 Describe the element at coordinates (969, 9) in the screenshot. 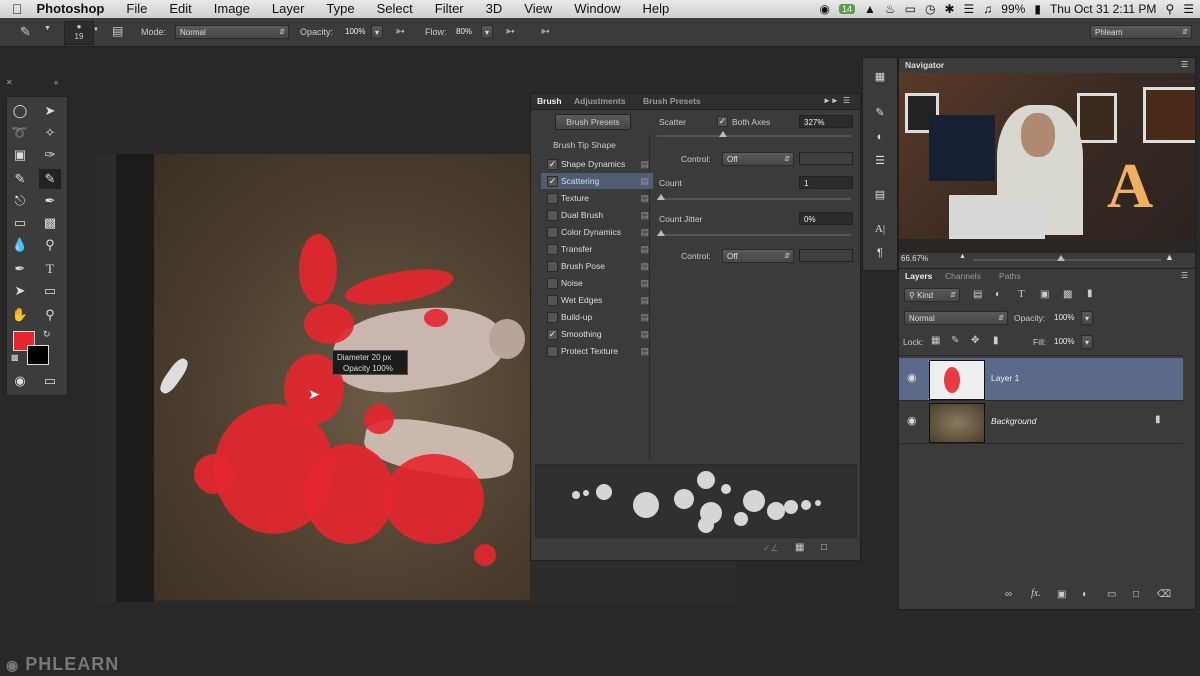

I see `wifi-icon: ☰` at that location.